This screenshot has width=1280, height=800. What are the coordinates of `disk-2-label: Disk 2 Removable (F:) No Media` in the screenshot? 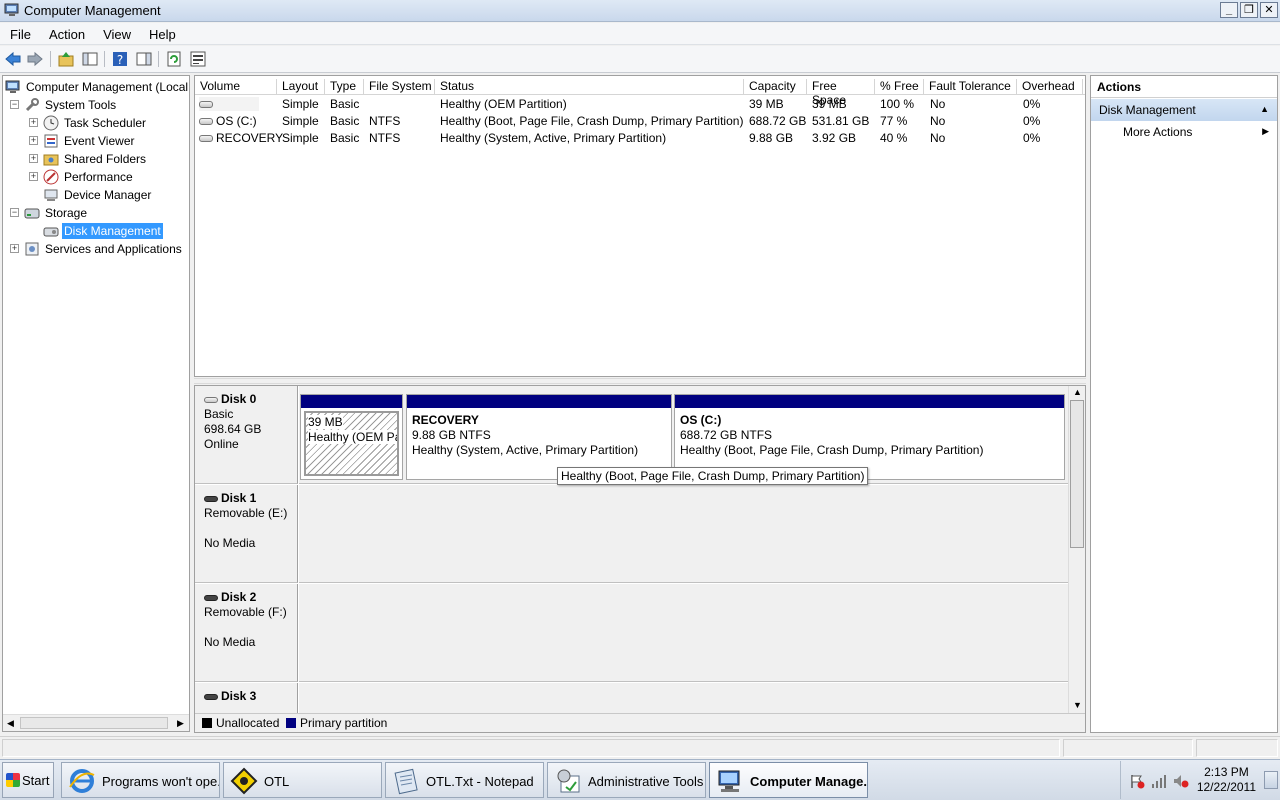 It's located at (246, 633).